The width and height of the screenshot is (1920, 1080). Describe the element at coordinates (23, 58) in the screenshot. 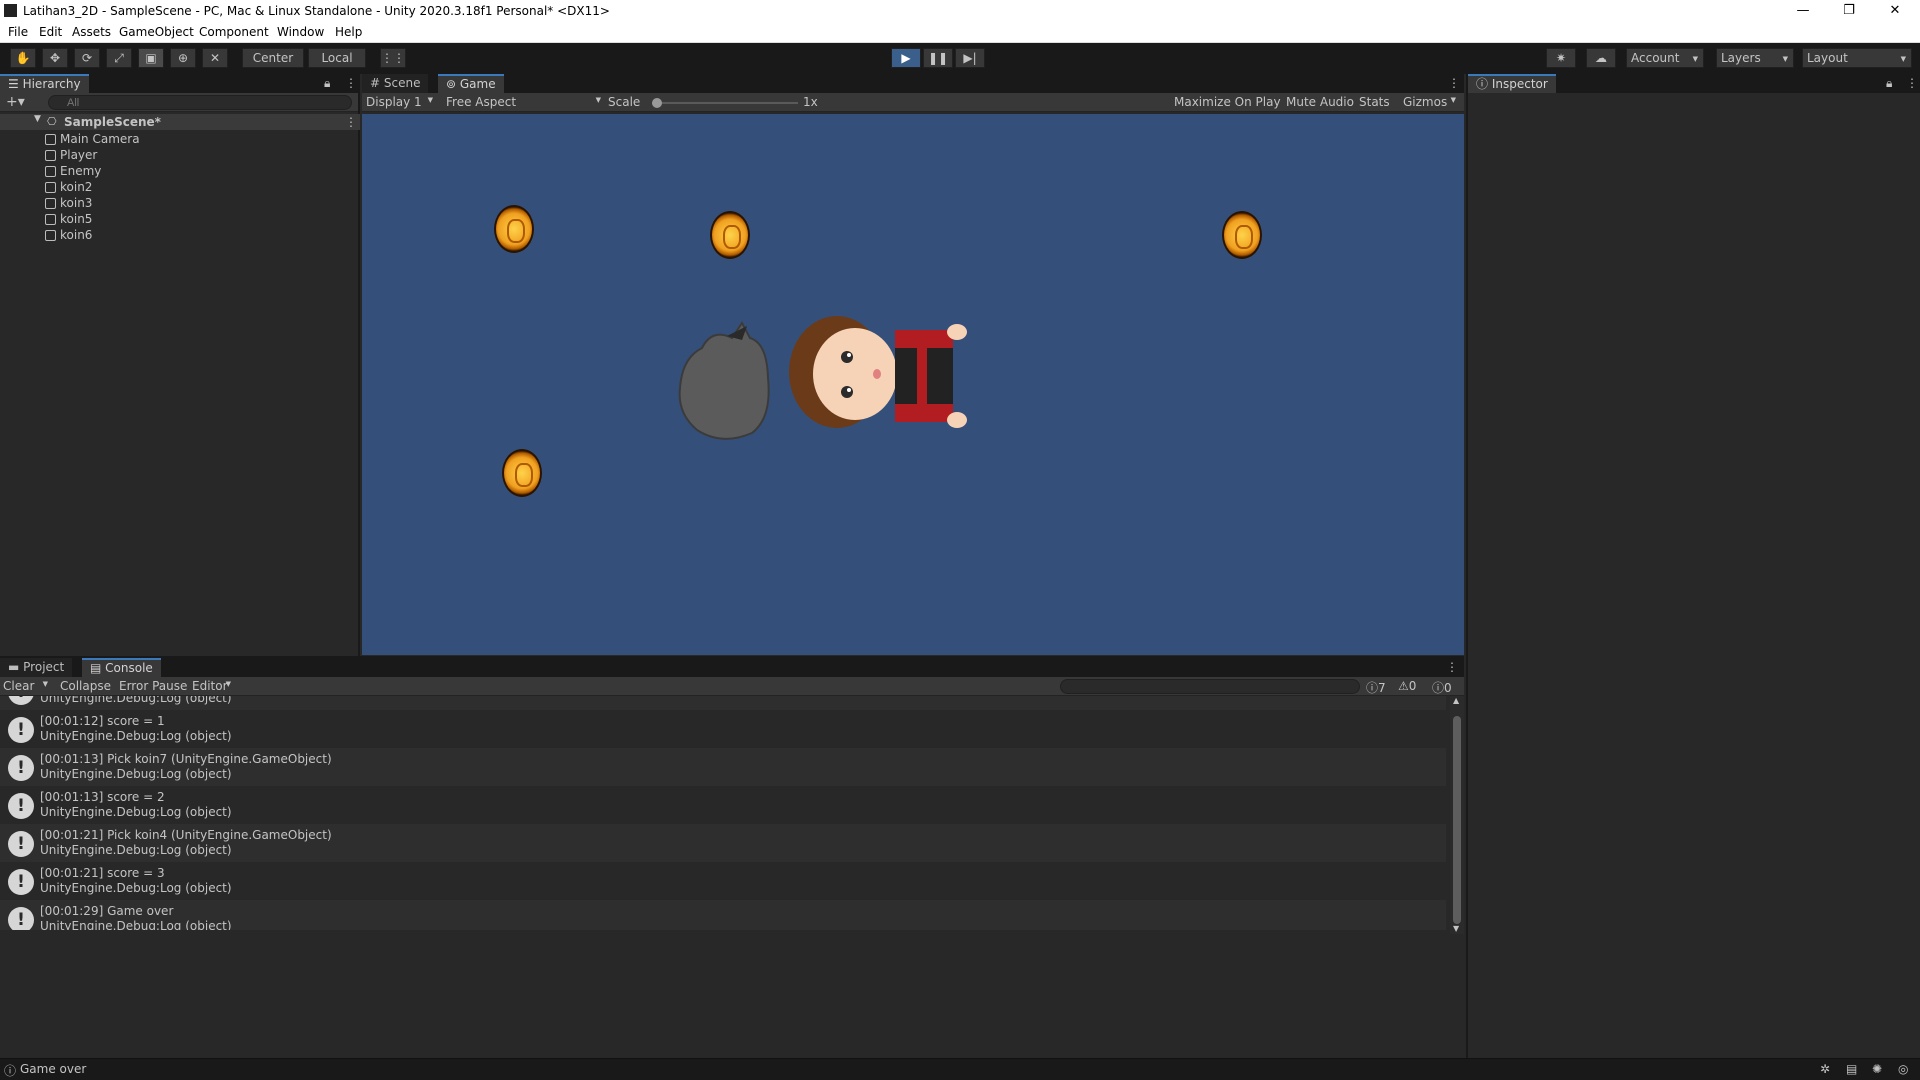

I see `hand-tool-icon: ✋` at that location.